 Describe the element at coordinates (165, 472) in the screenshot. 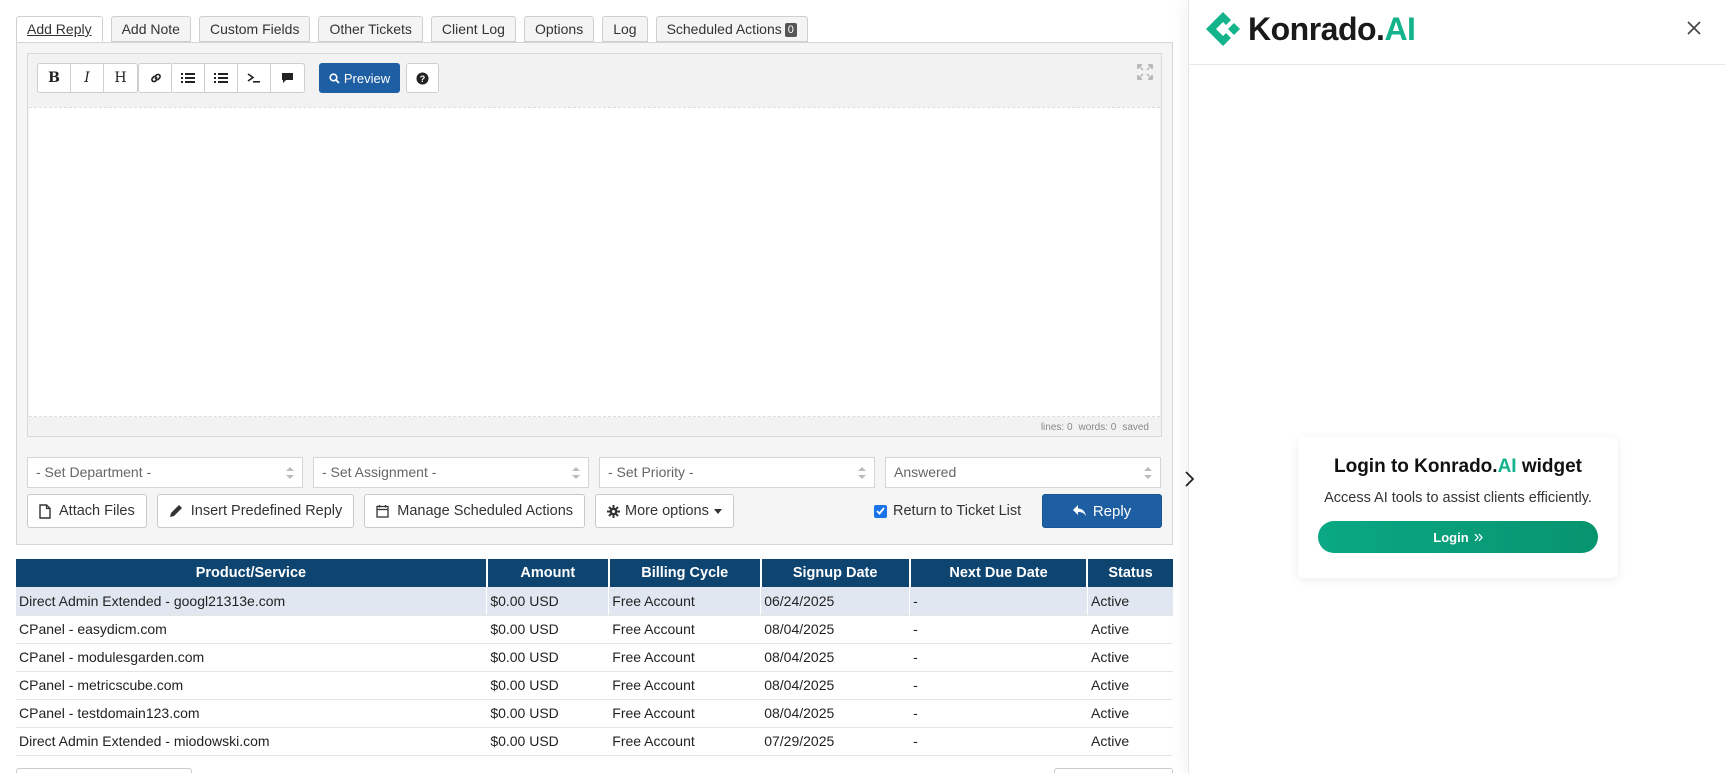

I see `department-select: - Set Department -` at that location.